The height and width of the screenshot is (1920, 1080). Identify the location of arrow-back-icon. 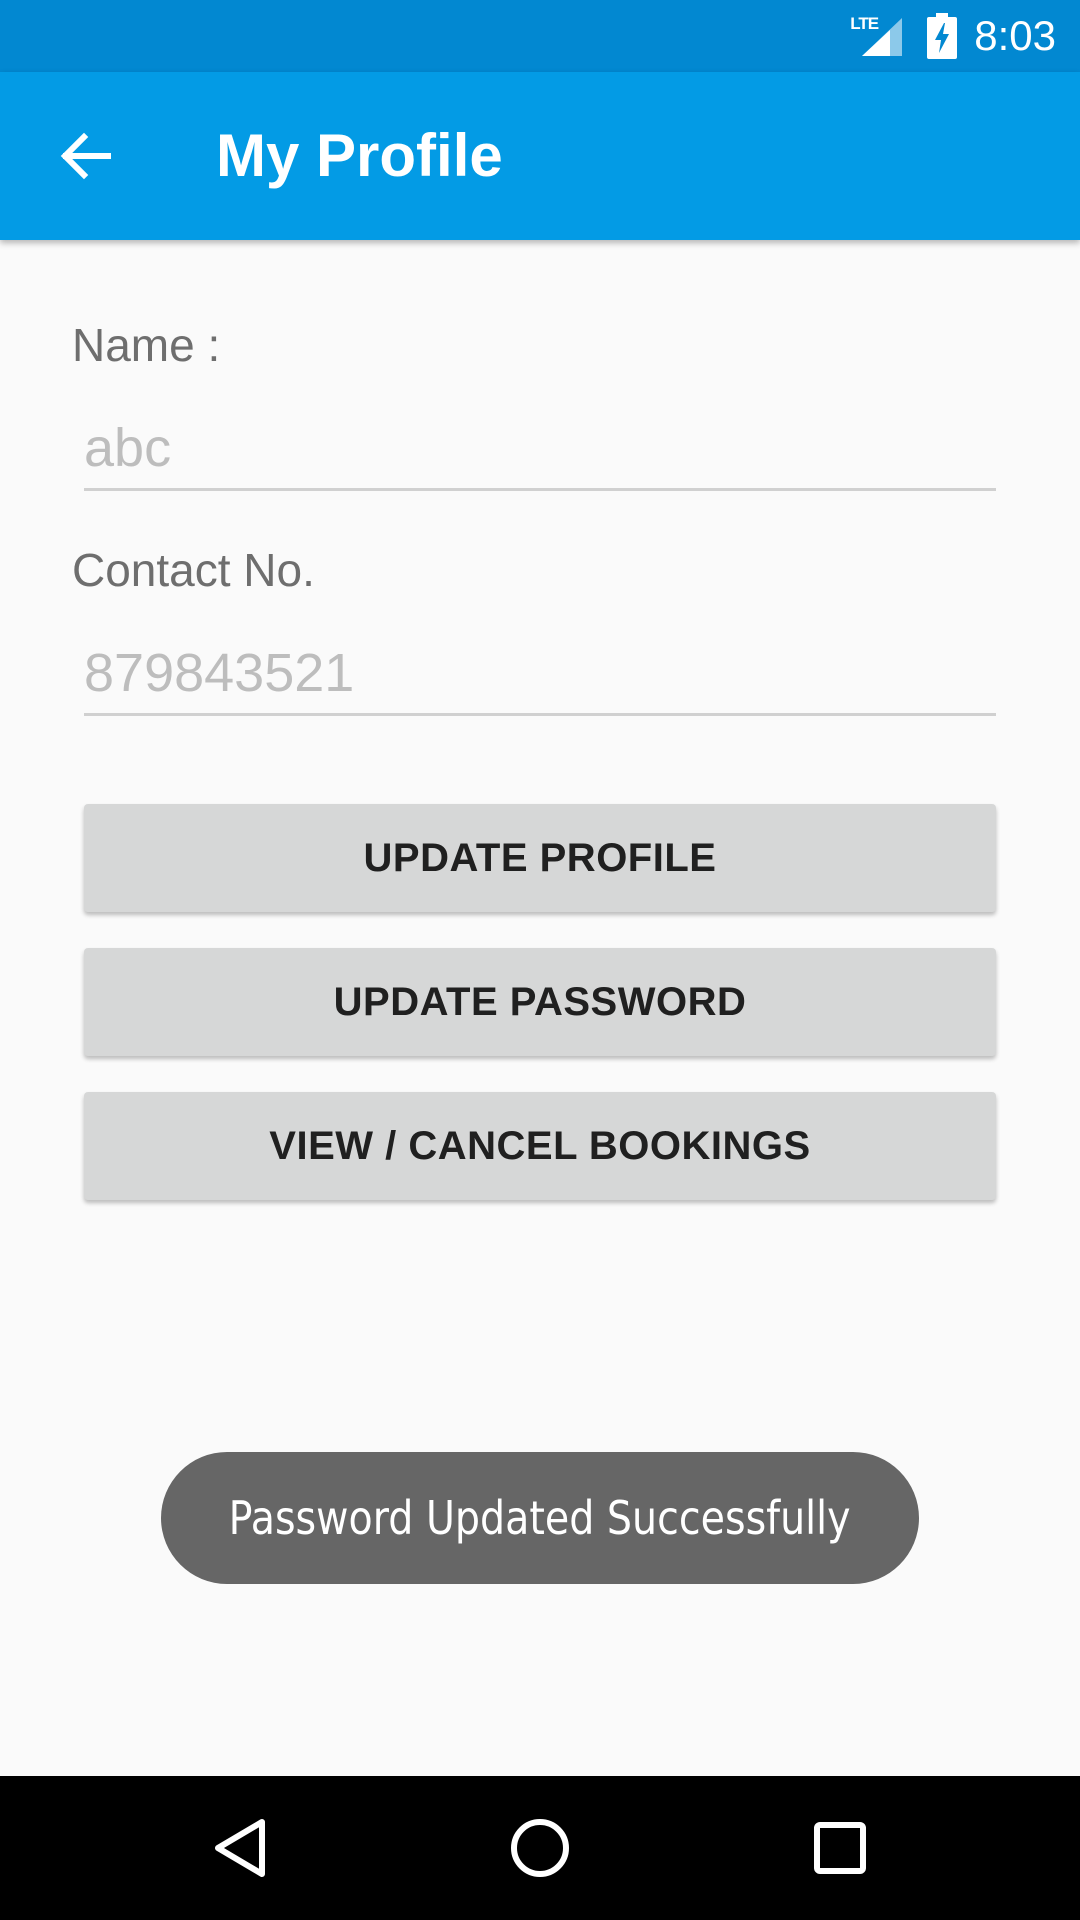
(85, 156).